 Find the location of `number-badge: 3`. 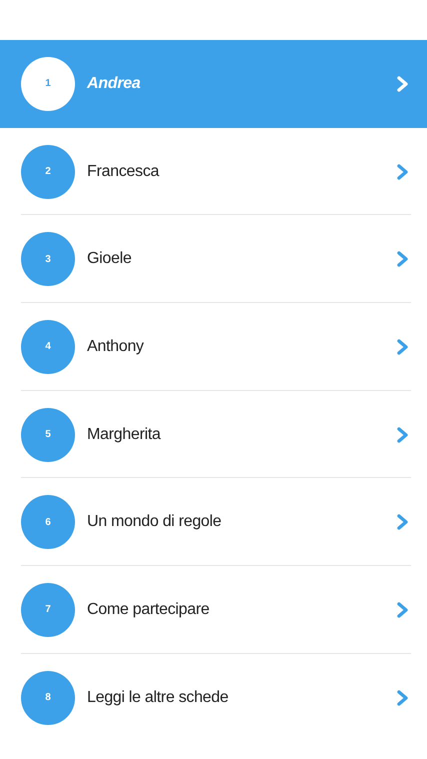

number-badge: 3 is located at coordinates (48, 259).